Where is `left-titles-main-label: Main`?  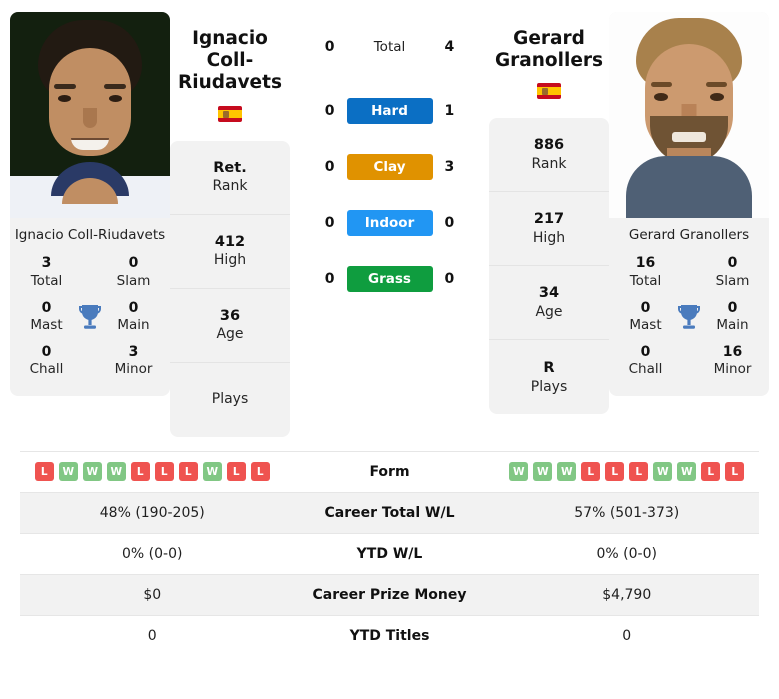
left-titles-main-label: Main is located at coordinates (133, 325).